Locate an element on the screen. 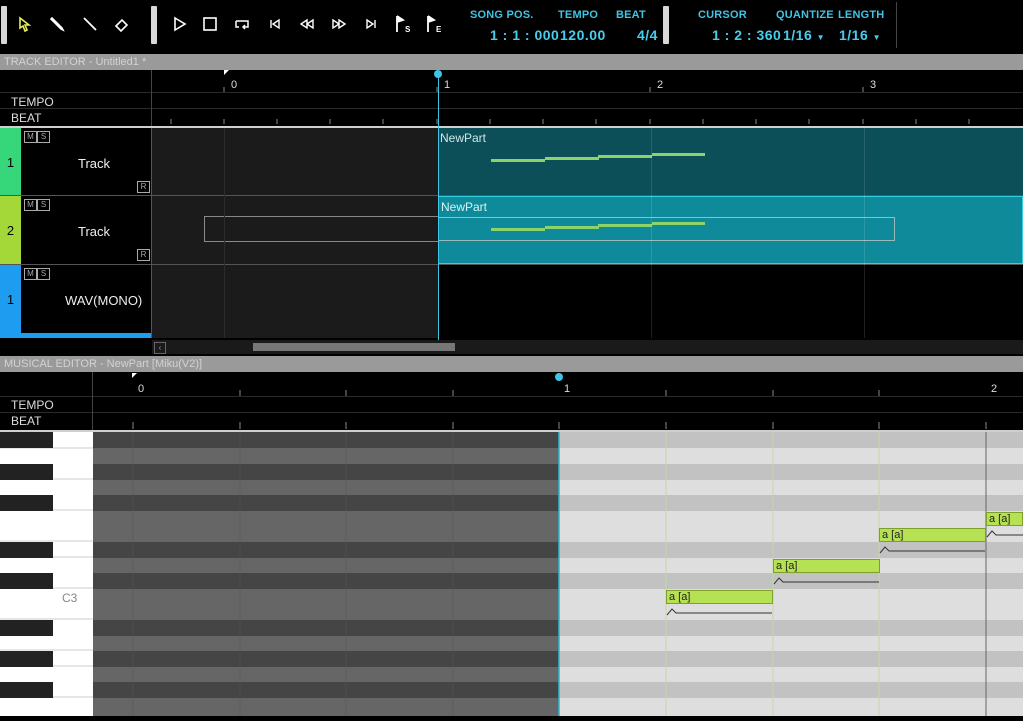 Image resolution: width=1023 pixels, height=721 pixels. quantize-label: QUANTIZE is located at coordinates (805, 15).